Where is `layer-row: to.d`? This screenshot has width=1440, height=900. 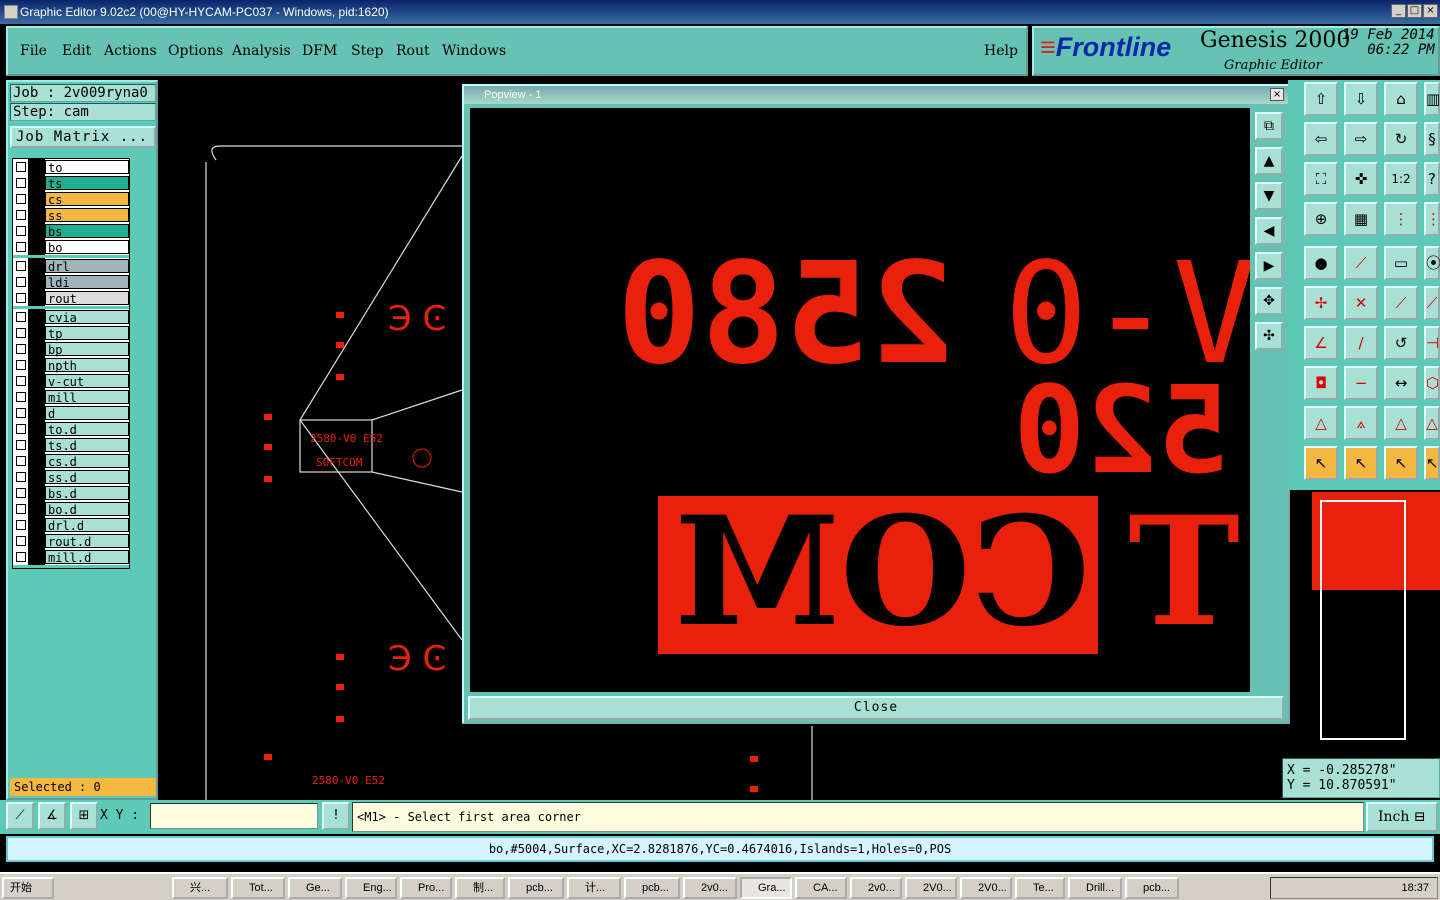
layer-row: to.d is located at coordinates (71, 429).